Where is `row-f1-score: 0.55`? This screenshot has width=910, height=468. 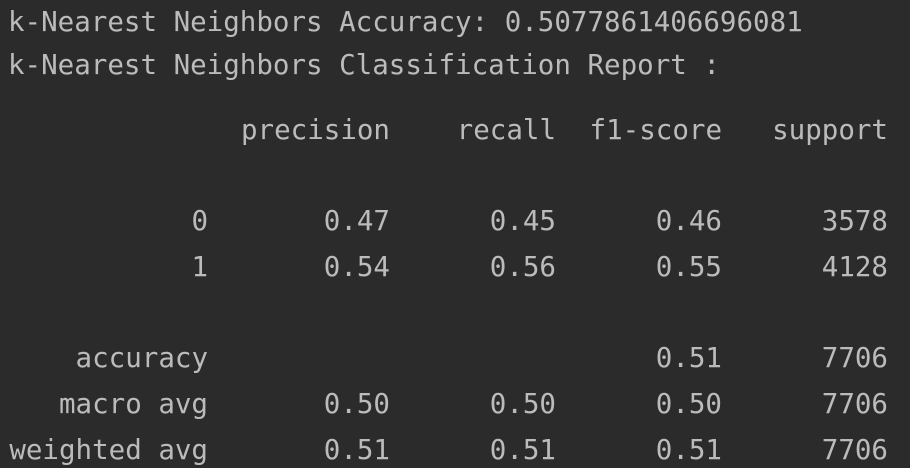 row-f1-score: 0.55 is located at coordinates (688, 267).